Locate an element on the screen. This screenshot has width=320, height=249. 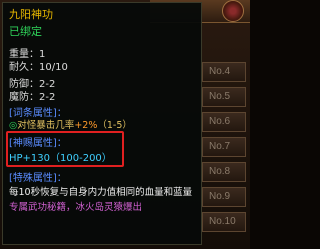
item-name: 九阳神功 is located at coordinates (31, 14).